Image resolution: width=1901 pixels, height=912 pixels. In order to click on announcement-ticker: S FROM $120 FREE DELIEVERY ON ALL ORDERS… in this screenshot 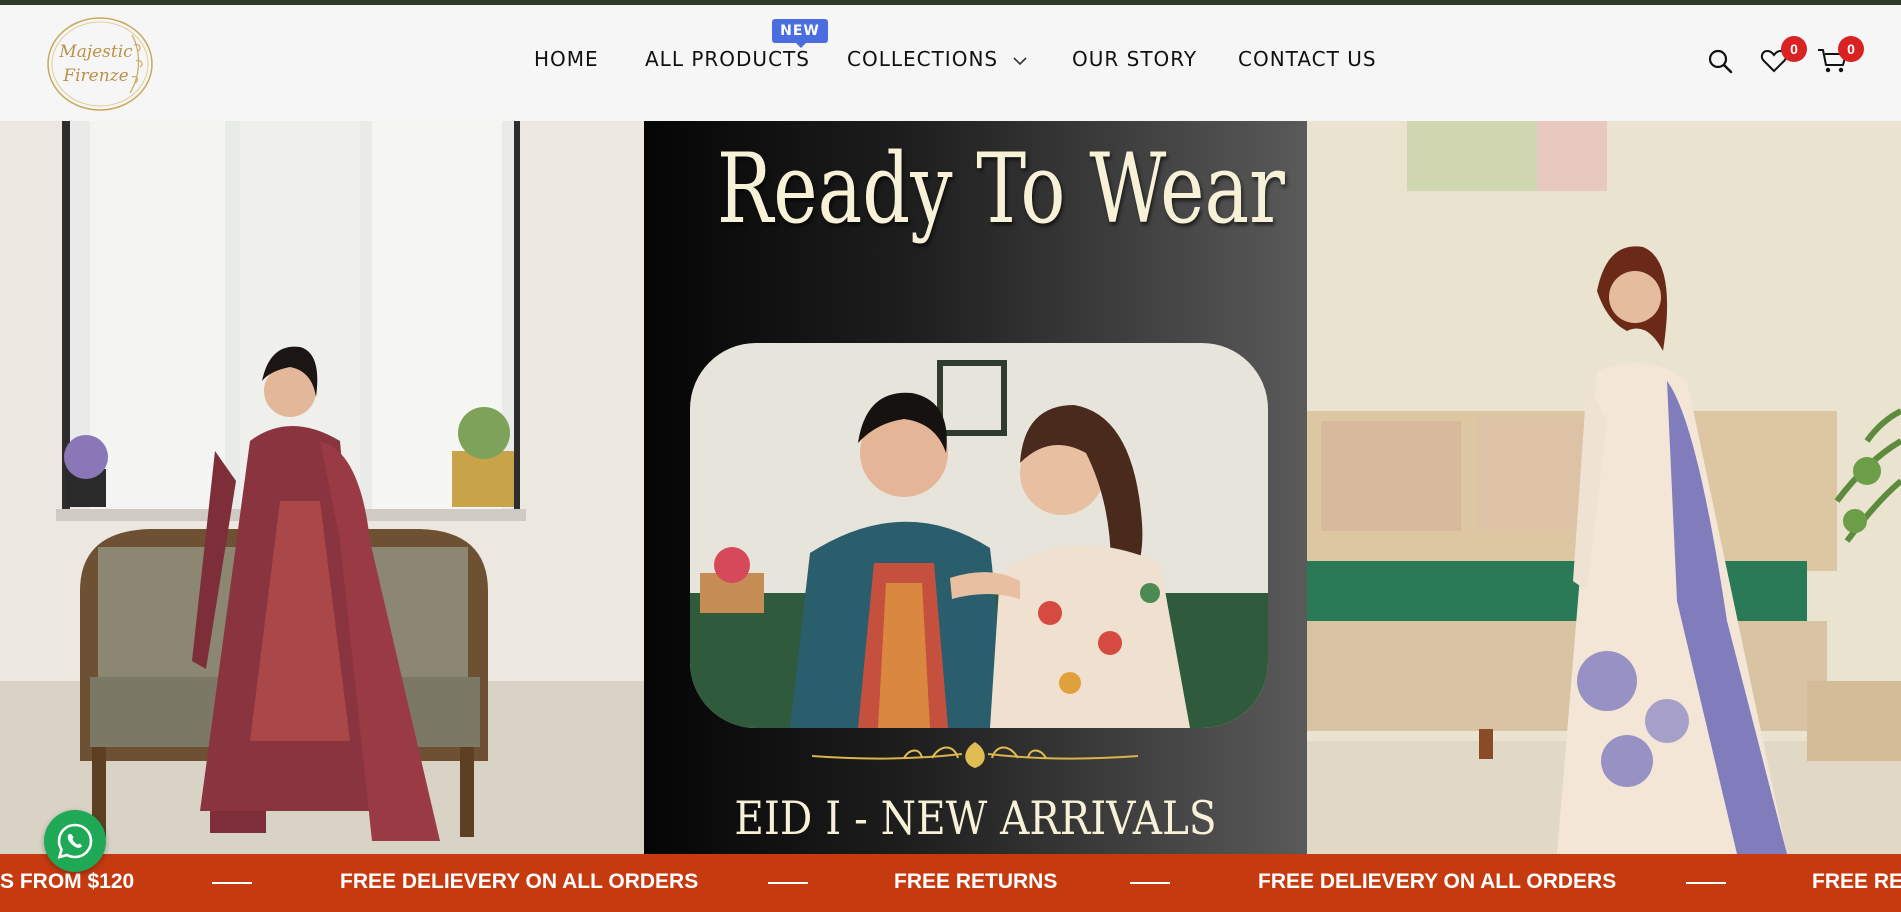, I will do `click(950, 883)`.